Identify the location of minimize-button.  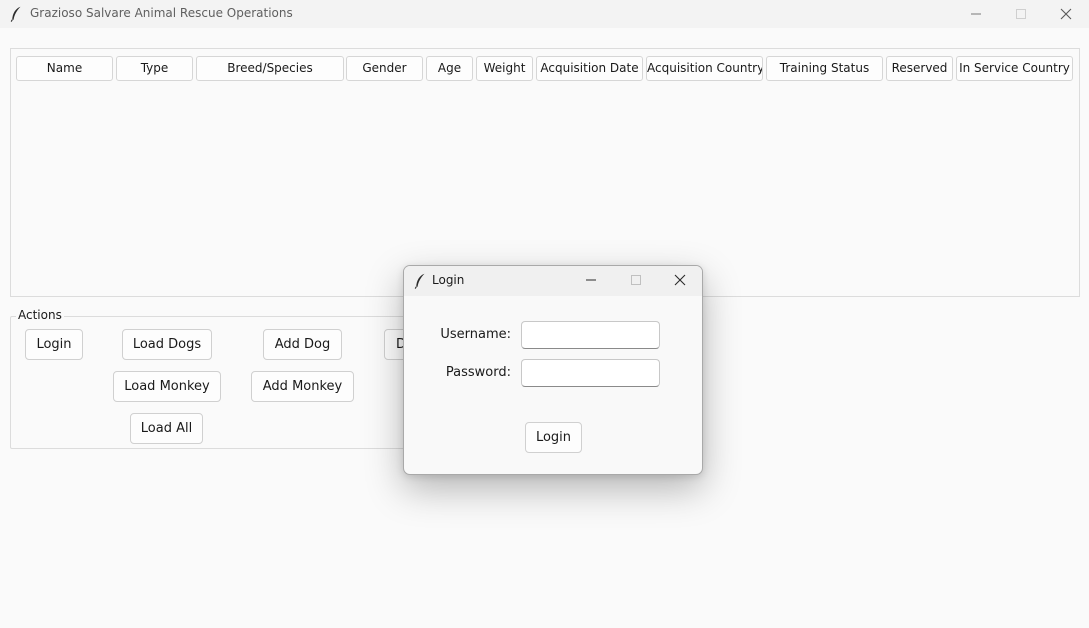
(976, 14).